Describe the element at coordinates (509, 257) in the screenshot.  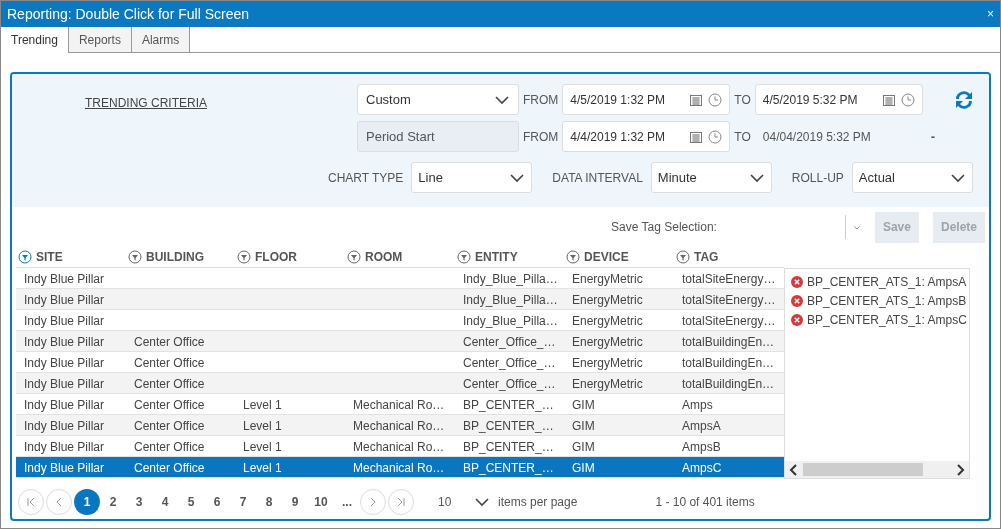
I see `column-header: ENTITY` at that location.